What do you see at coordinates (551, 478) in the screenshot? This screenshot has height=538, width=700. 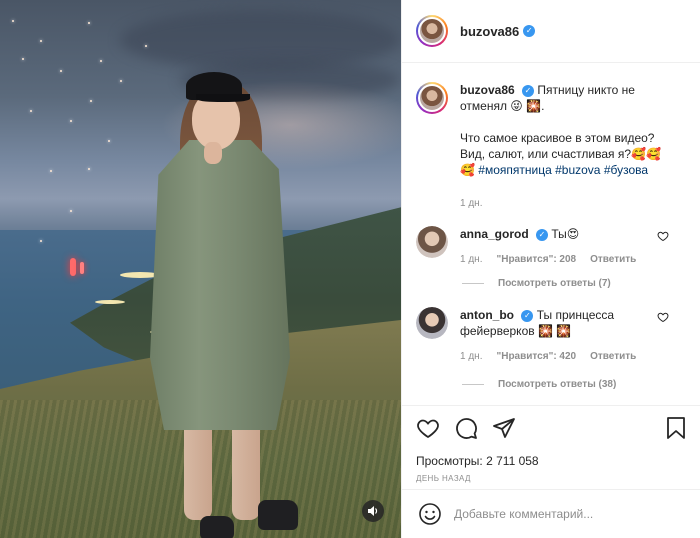 I see `posted-time: ДЕНЬ НАЗАД` at bounding box center [551, 478].